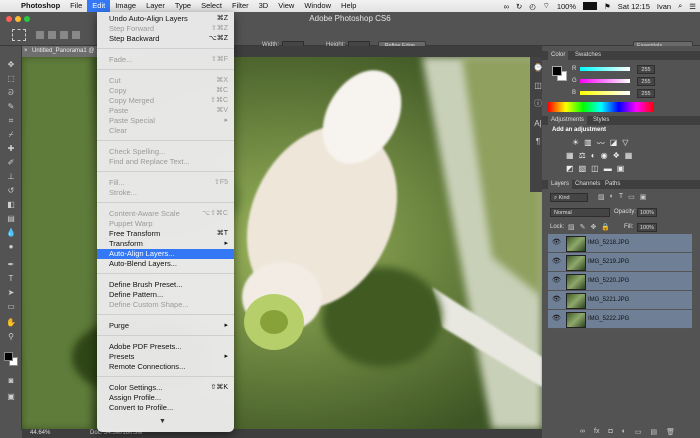  What do you see at coordinates (11, 279) in the screenshot?
I see `type-tool-icon: T` at bounding box center [11, 279].